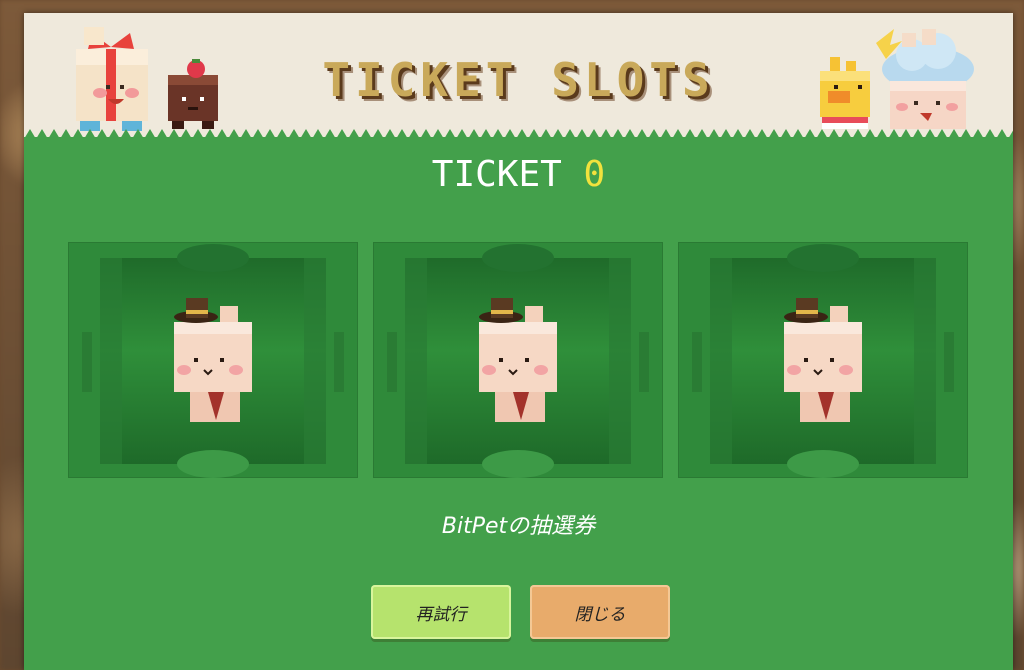 The height and width of the screenshot is (670, 1024). I want to click on retry-button: 再試行, so click(441, 612).